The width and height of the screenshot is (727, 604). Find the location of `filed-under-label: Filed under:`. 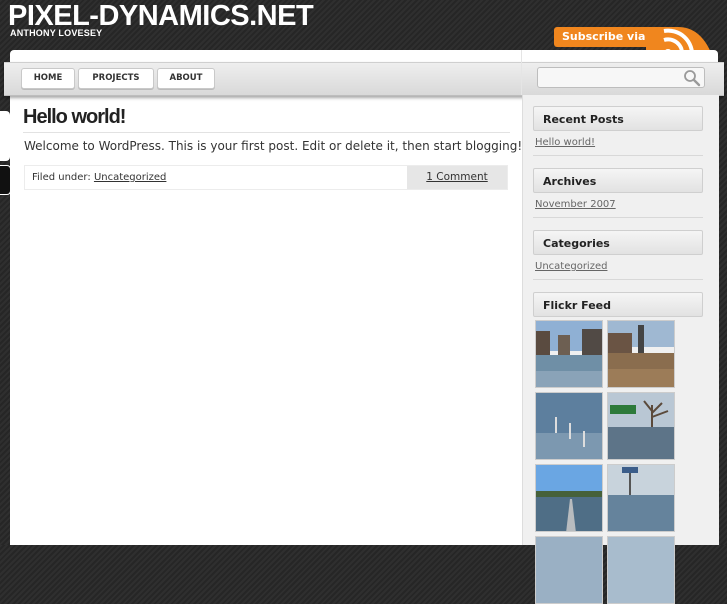

filed-under-label: Filed under: is located at coordinates (61, 177).